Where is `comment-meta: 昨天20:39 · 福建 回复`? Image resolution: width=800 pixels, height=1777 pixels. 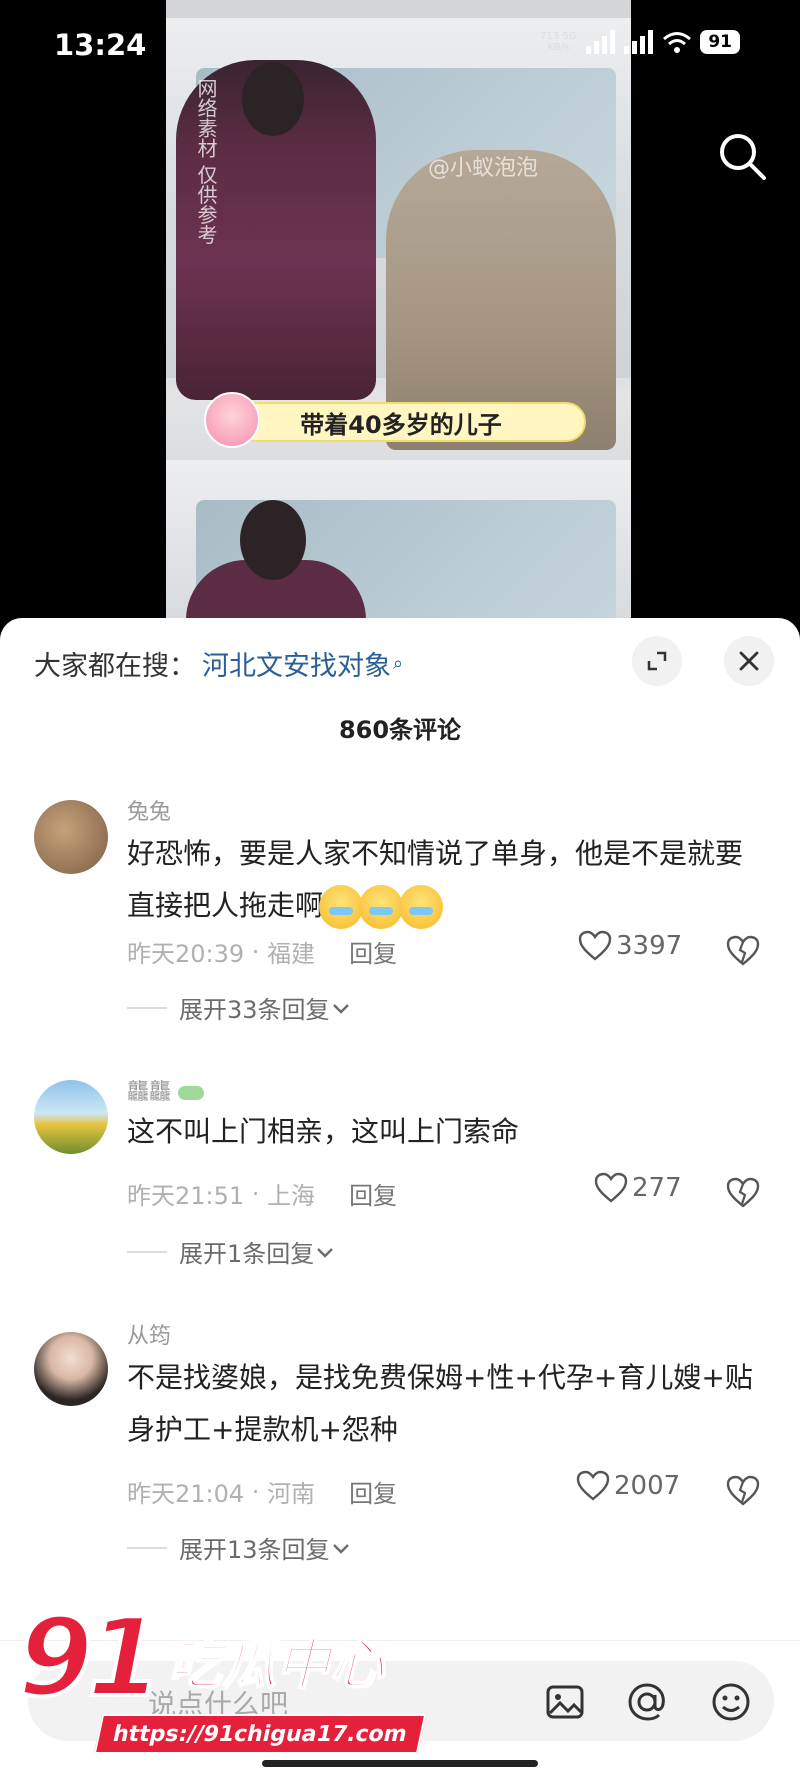 comment-meta: 昨天20:39 · 福建 回复 is located at coordinates (262, 951).